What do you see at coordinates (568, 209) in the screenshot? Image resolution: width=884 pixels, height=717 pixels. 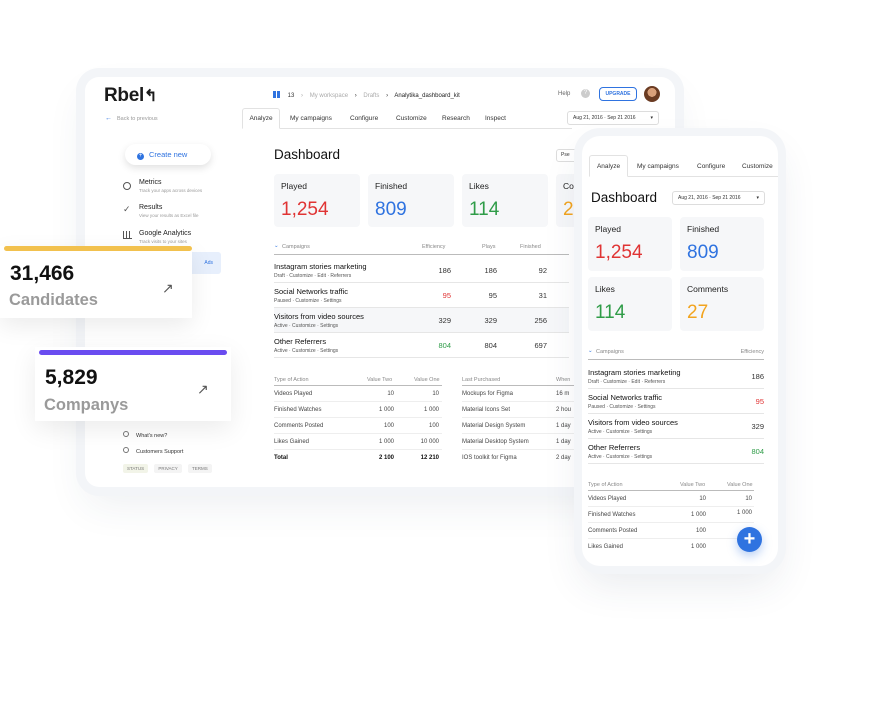 I see `kpi-value: 2` at bounding box center [568, 209].